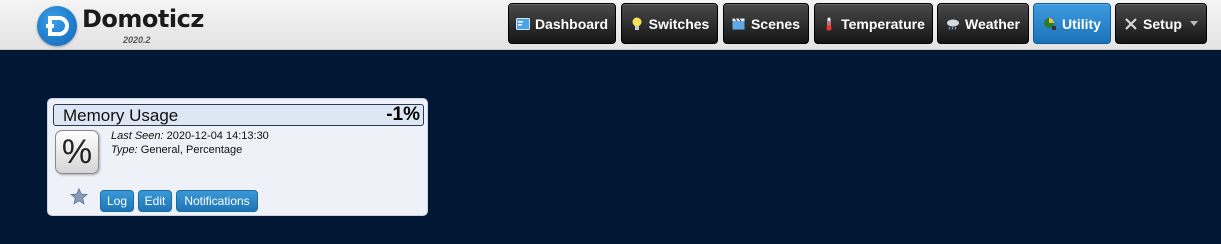  I want to click on percentage-icon: %, so click(77, 152).